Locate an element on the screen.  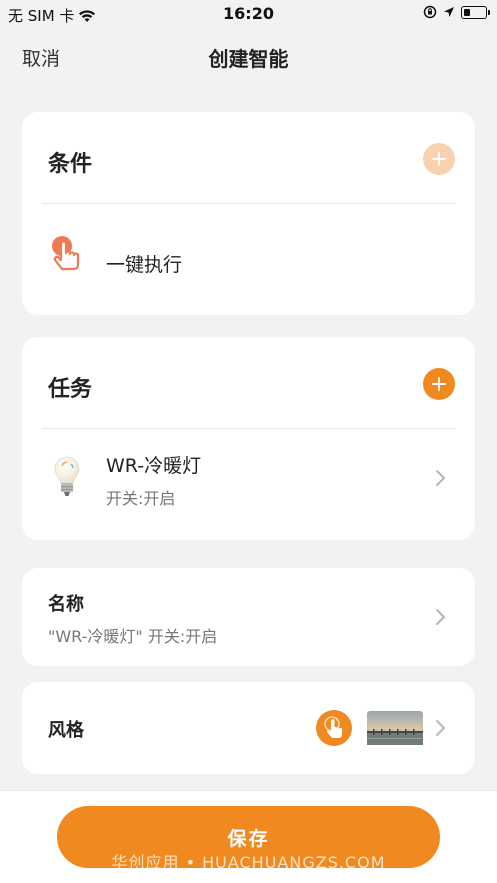
add-task-button is located at coordinates (439, 384).